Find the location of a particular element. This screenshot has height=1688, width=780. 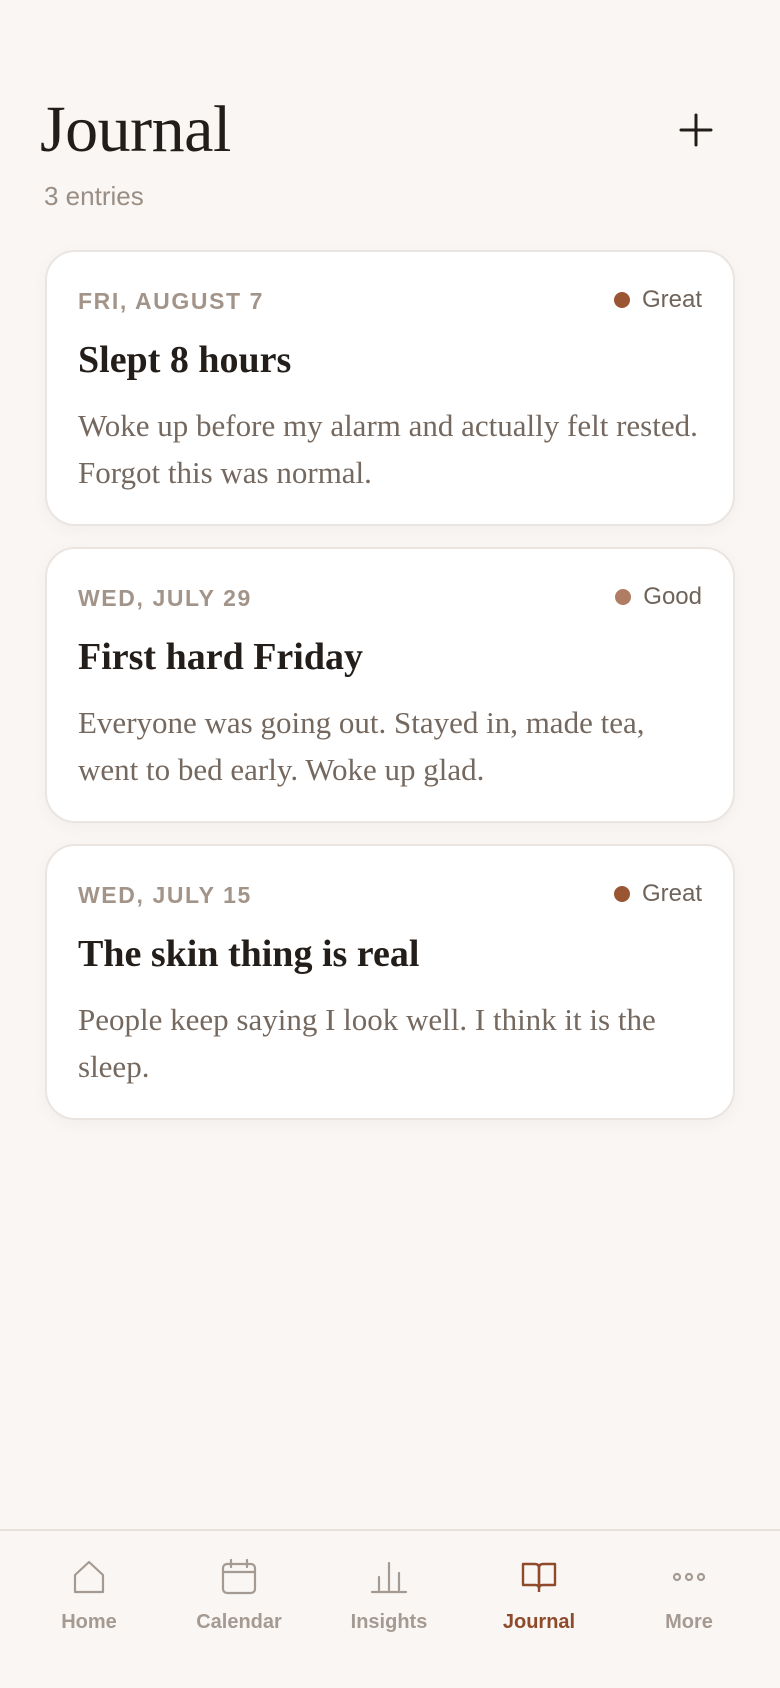

mood-label: Good is located at coordinates (672, 596).